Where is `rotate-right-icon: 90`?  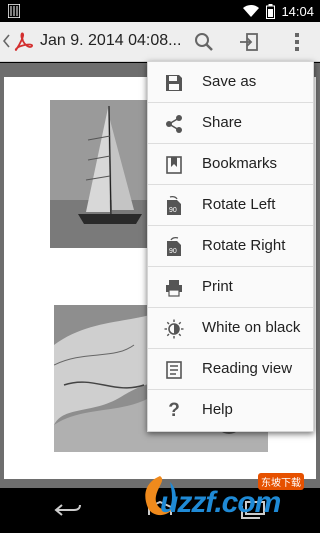 rotate-right-icon: 90 is located at coordinates (174, 247).